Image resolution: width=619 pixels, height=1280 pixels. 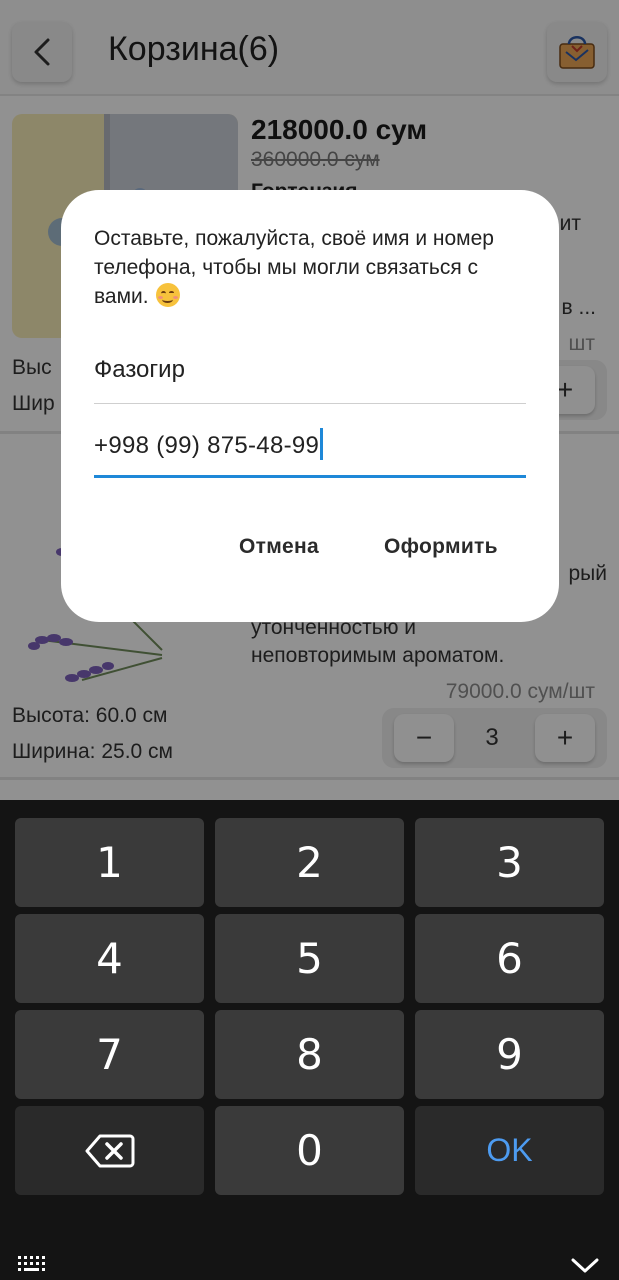 I want to click on submit-order-button: Оформить, so click(x=441, y=547).